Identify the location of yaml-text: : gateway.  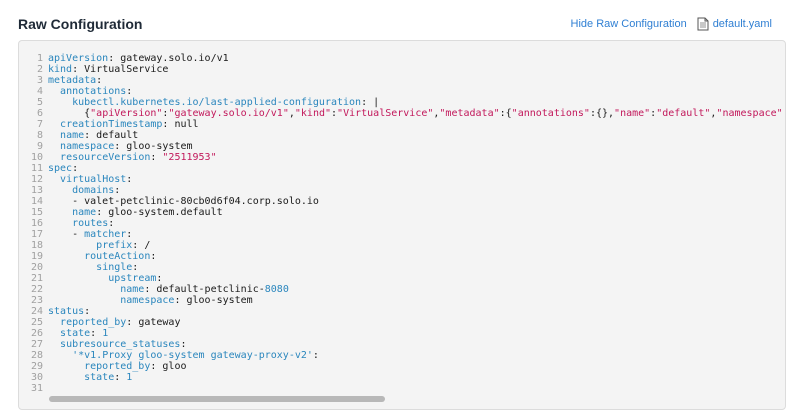
(153, 322).